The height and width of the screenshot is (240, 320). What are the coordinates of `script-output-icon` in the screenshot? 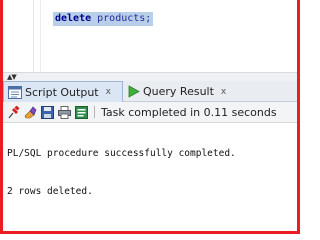 It's located at (15, 92).